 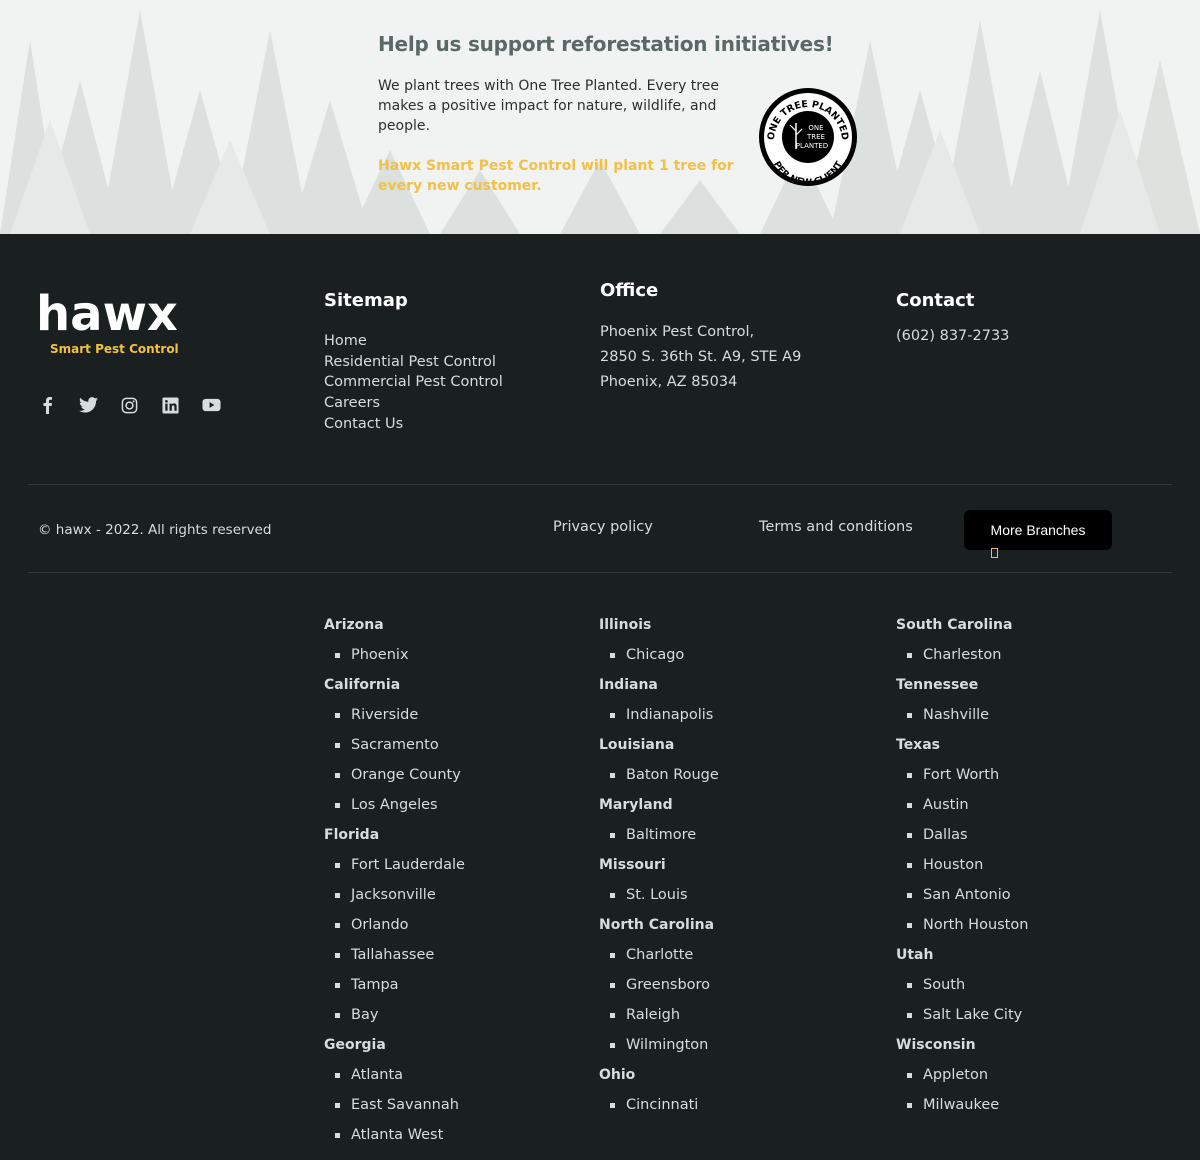 What do you see at coordinates (719, 630) in the screenshot?
I see `branch-state: Illinois` at bounding box center [719, 630].